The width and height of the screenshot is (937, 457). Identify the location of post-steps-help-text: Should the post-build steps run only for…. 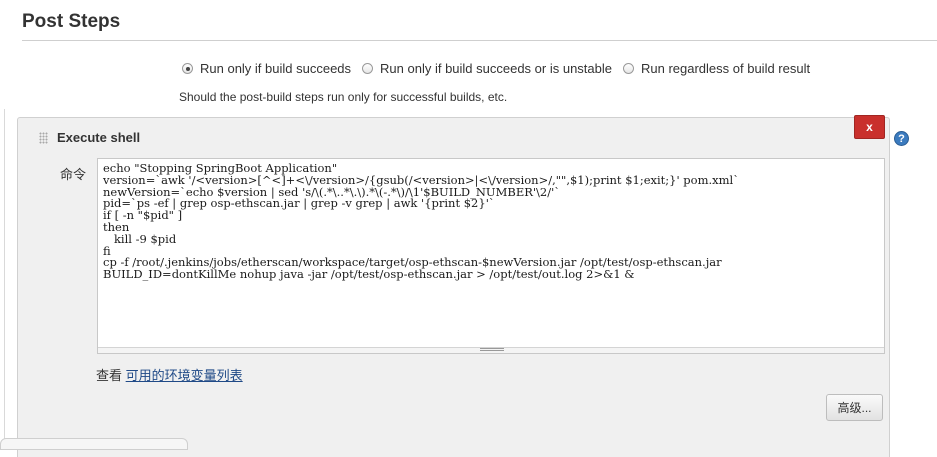
(343, 97).